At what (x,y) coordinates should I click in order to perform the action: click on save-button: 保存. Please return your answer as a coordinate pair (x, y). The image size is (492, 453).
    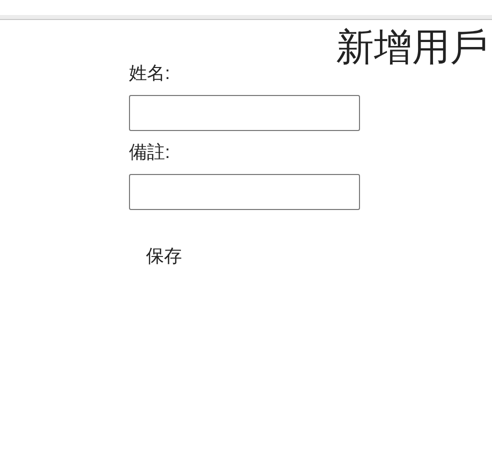
    Looking at the image, I should click on (164, 256).